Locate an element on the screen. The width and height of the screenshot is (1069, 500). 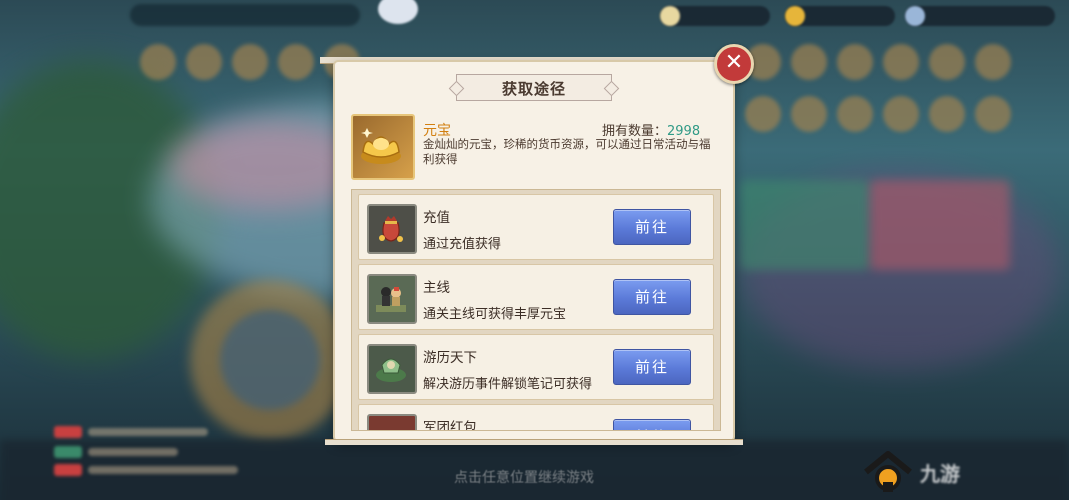
gold-ingot-icon is located at coordinates (383, 147).